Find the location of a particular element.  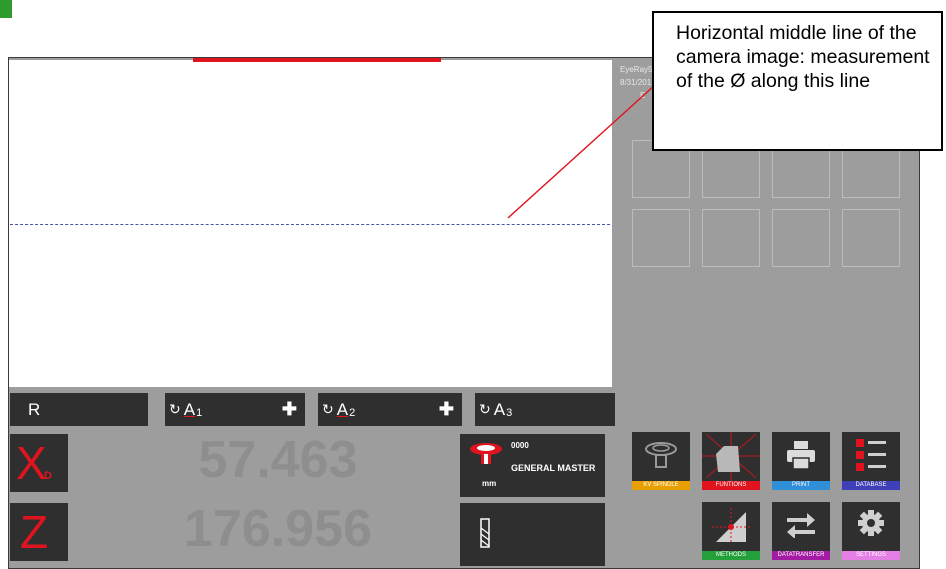

tool-number: 0000 is located at coordinates (520, 445).